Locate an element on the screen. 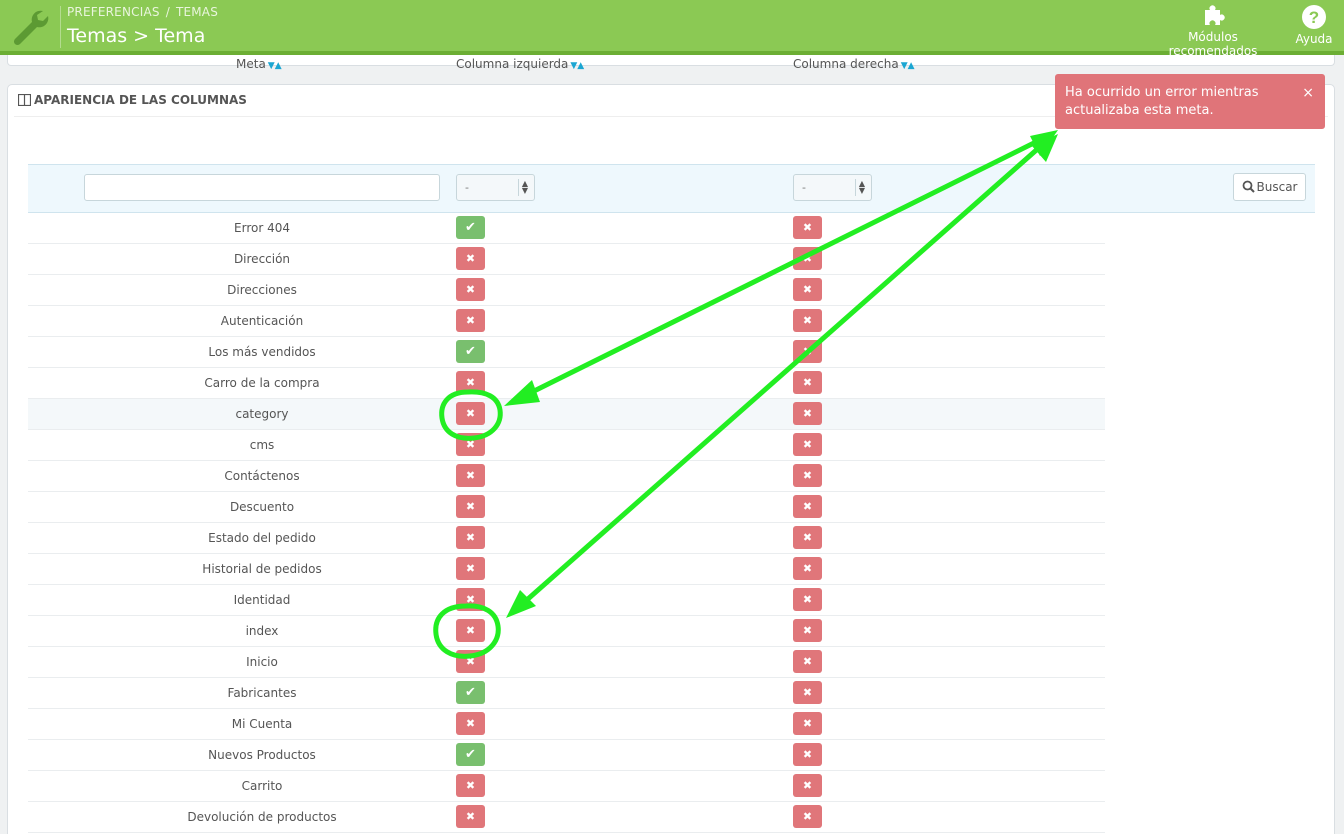 The image size is (1344, 834). table-row: Descuento ✖ ✖ is located at coordinates (566, 507).